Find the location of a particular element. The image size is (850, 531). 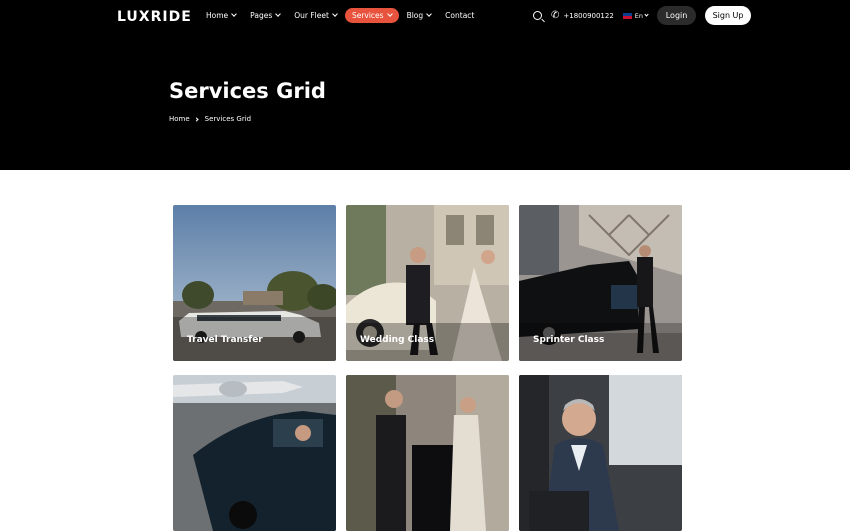

nav-item-label: Our Fleet is located at coordinates (311, 15).